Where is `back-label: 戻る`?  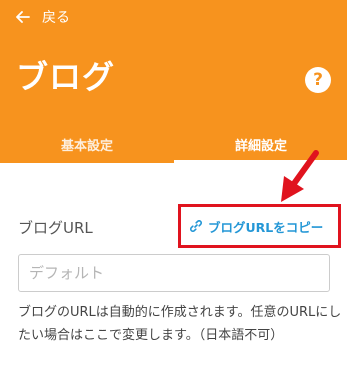 back-label: 戻る is located at coordinates (56, 18).